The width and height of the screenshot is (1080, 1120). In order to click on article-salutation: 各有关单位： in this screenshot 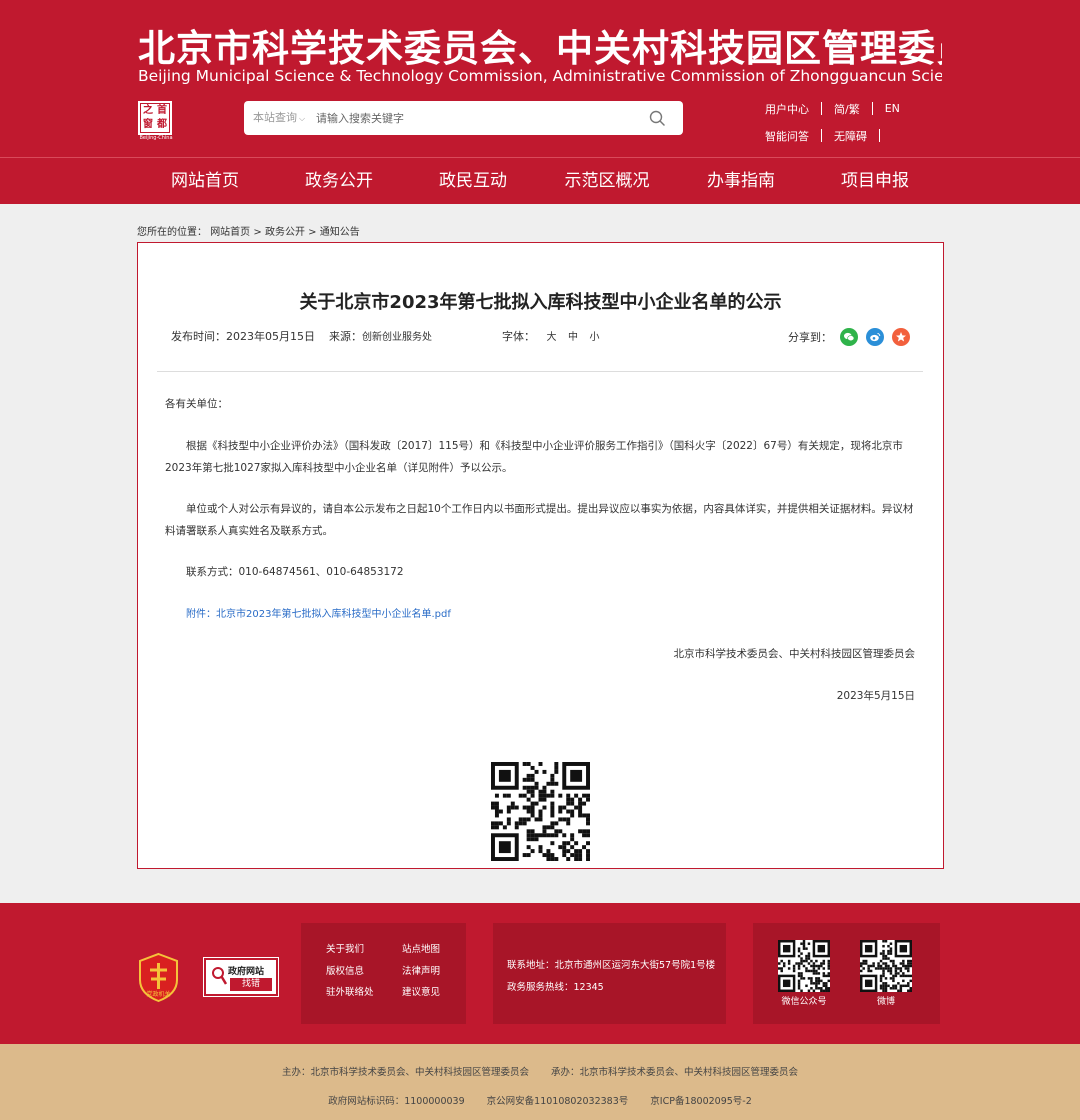, I will do `click(196, 404)`.